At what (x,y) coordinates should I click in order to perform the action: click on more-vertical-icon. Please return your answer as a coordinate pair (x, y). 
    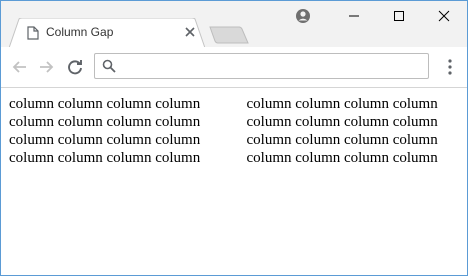
    Looking at the image, I should click on (450, 67).